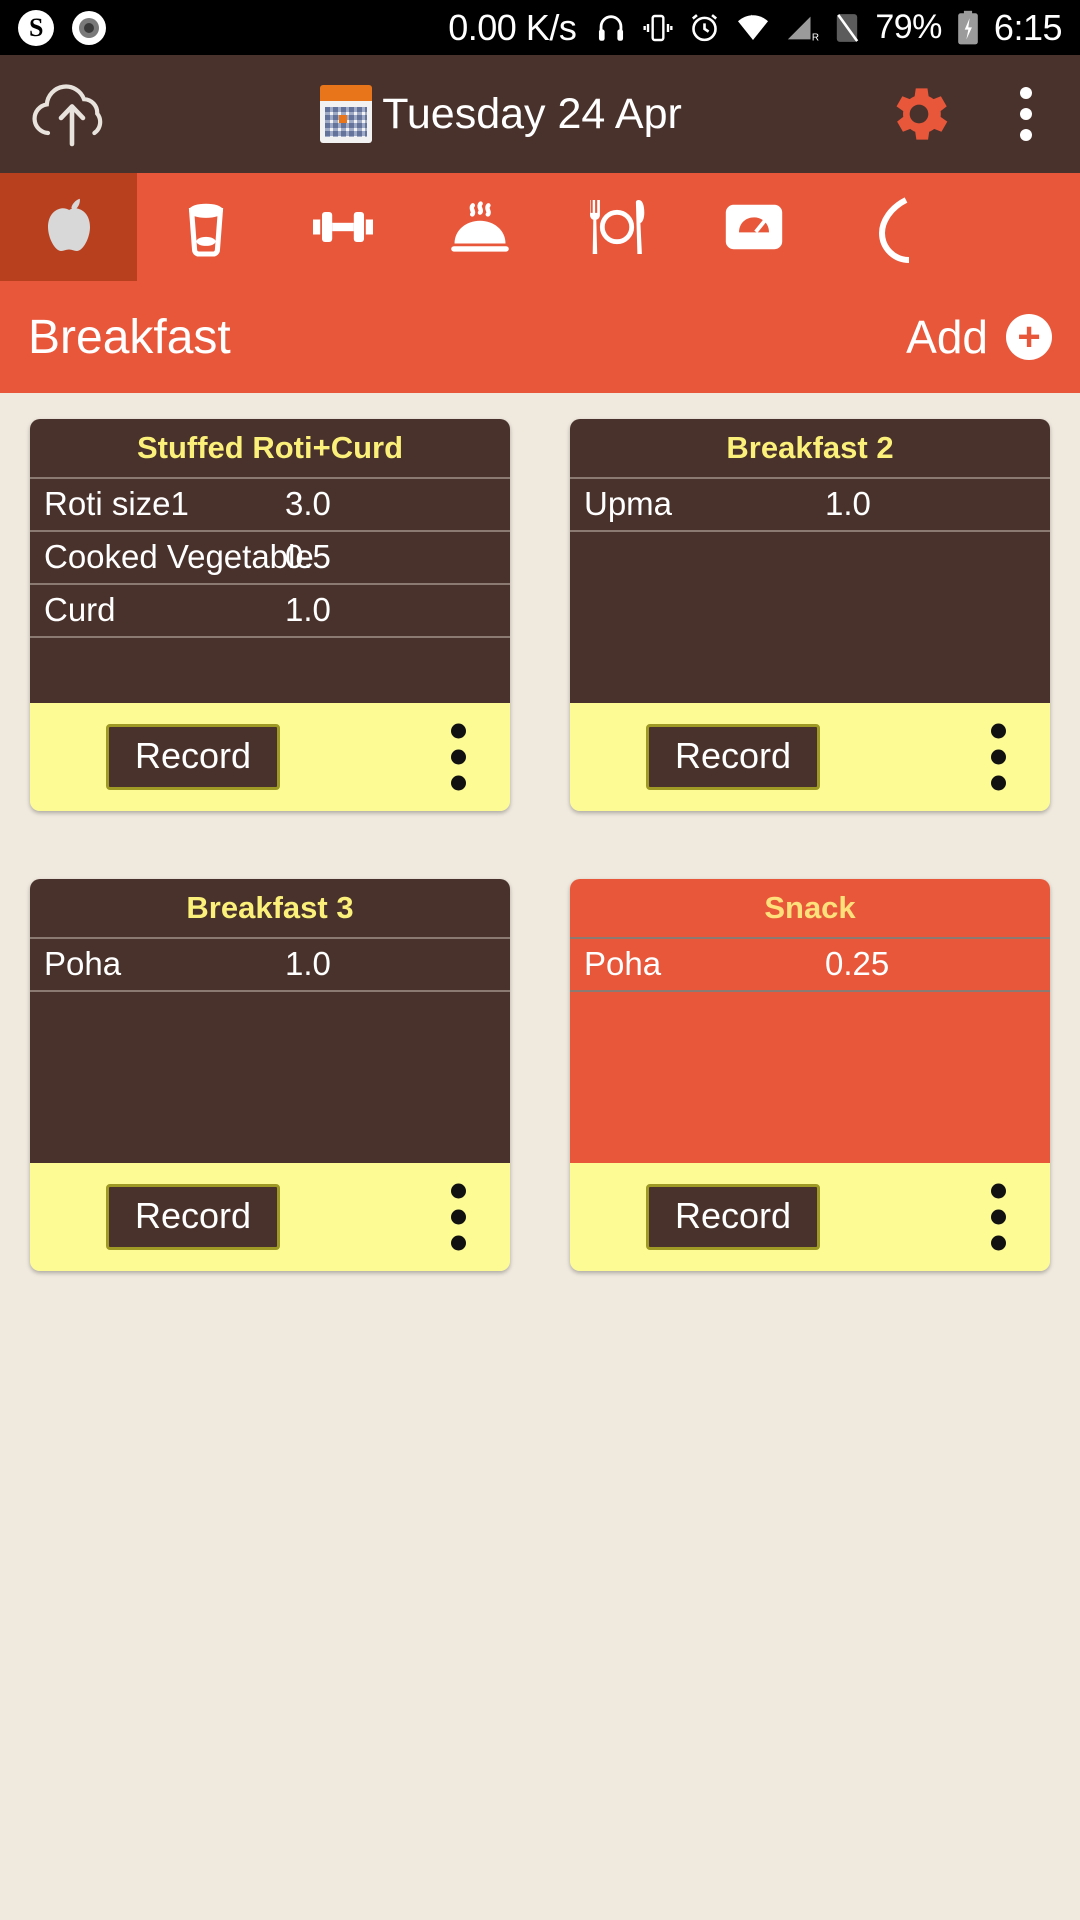 The width and height of the screenshot is (1080, 1920). I want to click on table-row: Upma 1.0, so click(810, 505).